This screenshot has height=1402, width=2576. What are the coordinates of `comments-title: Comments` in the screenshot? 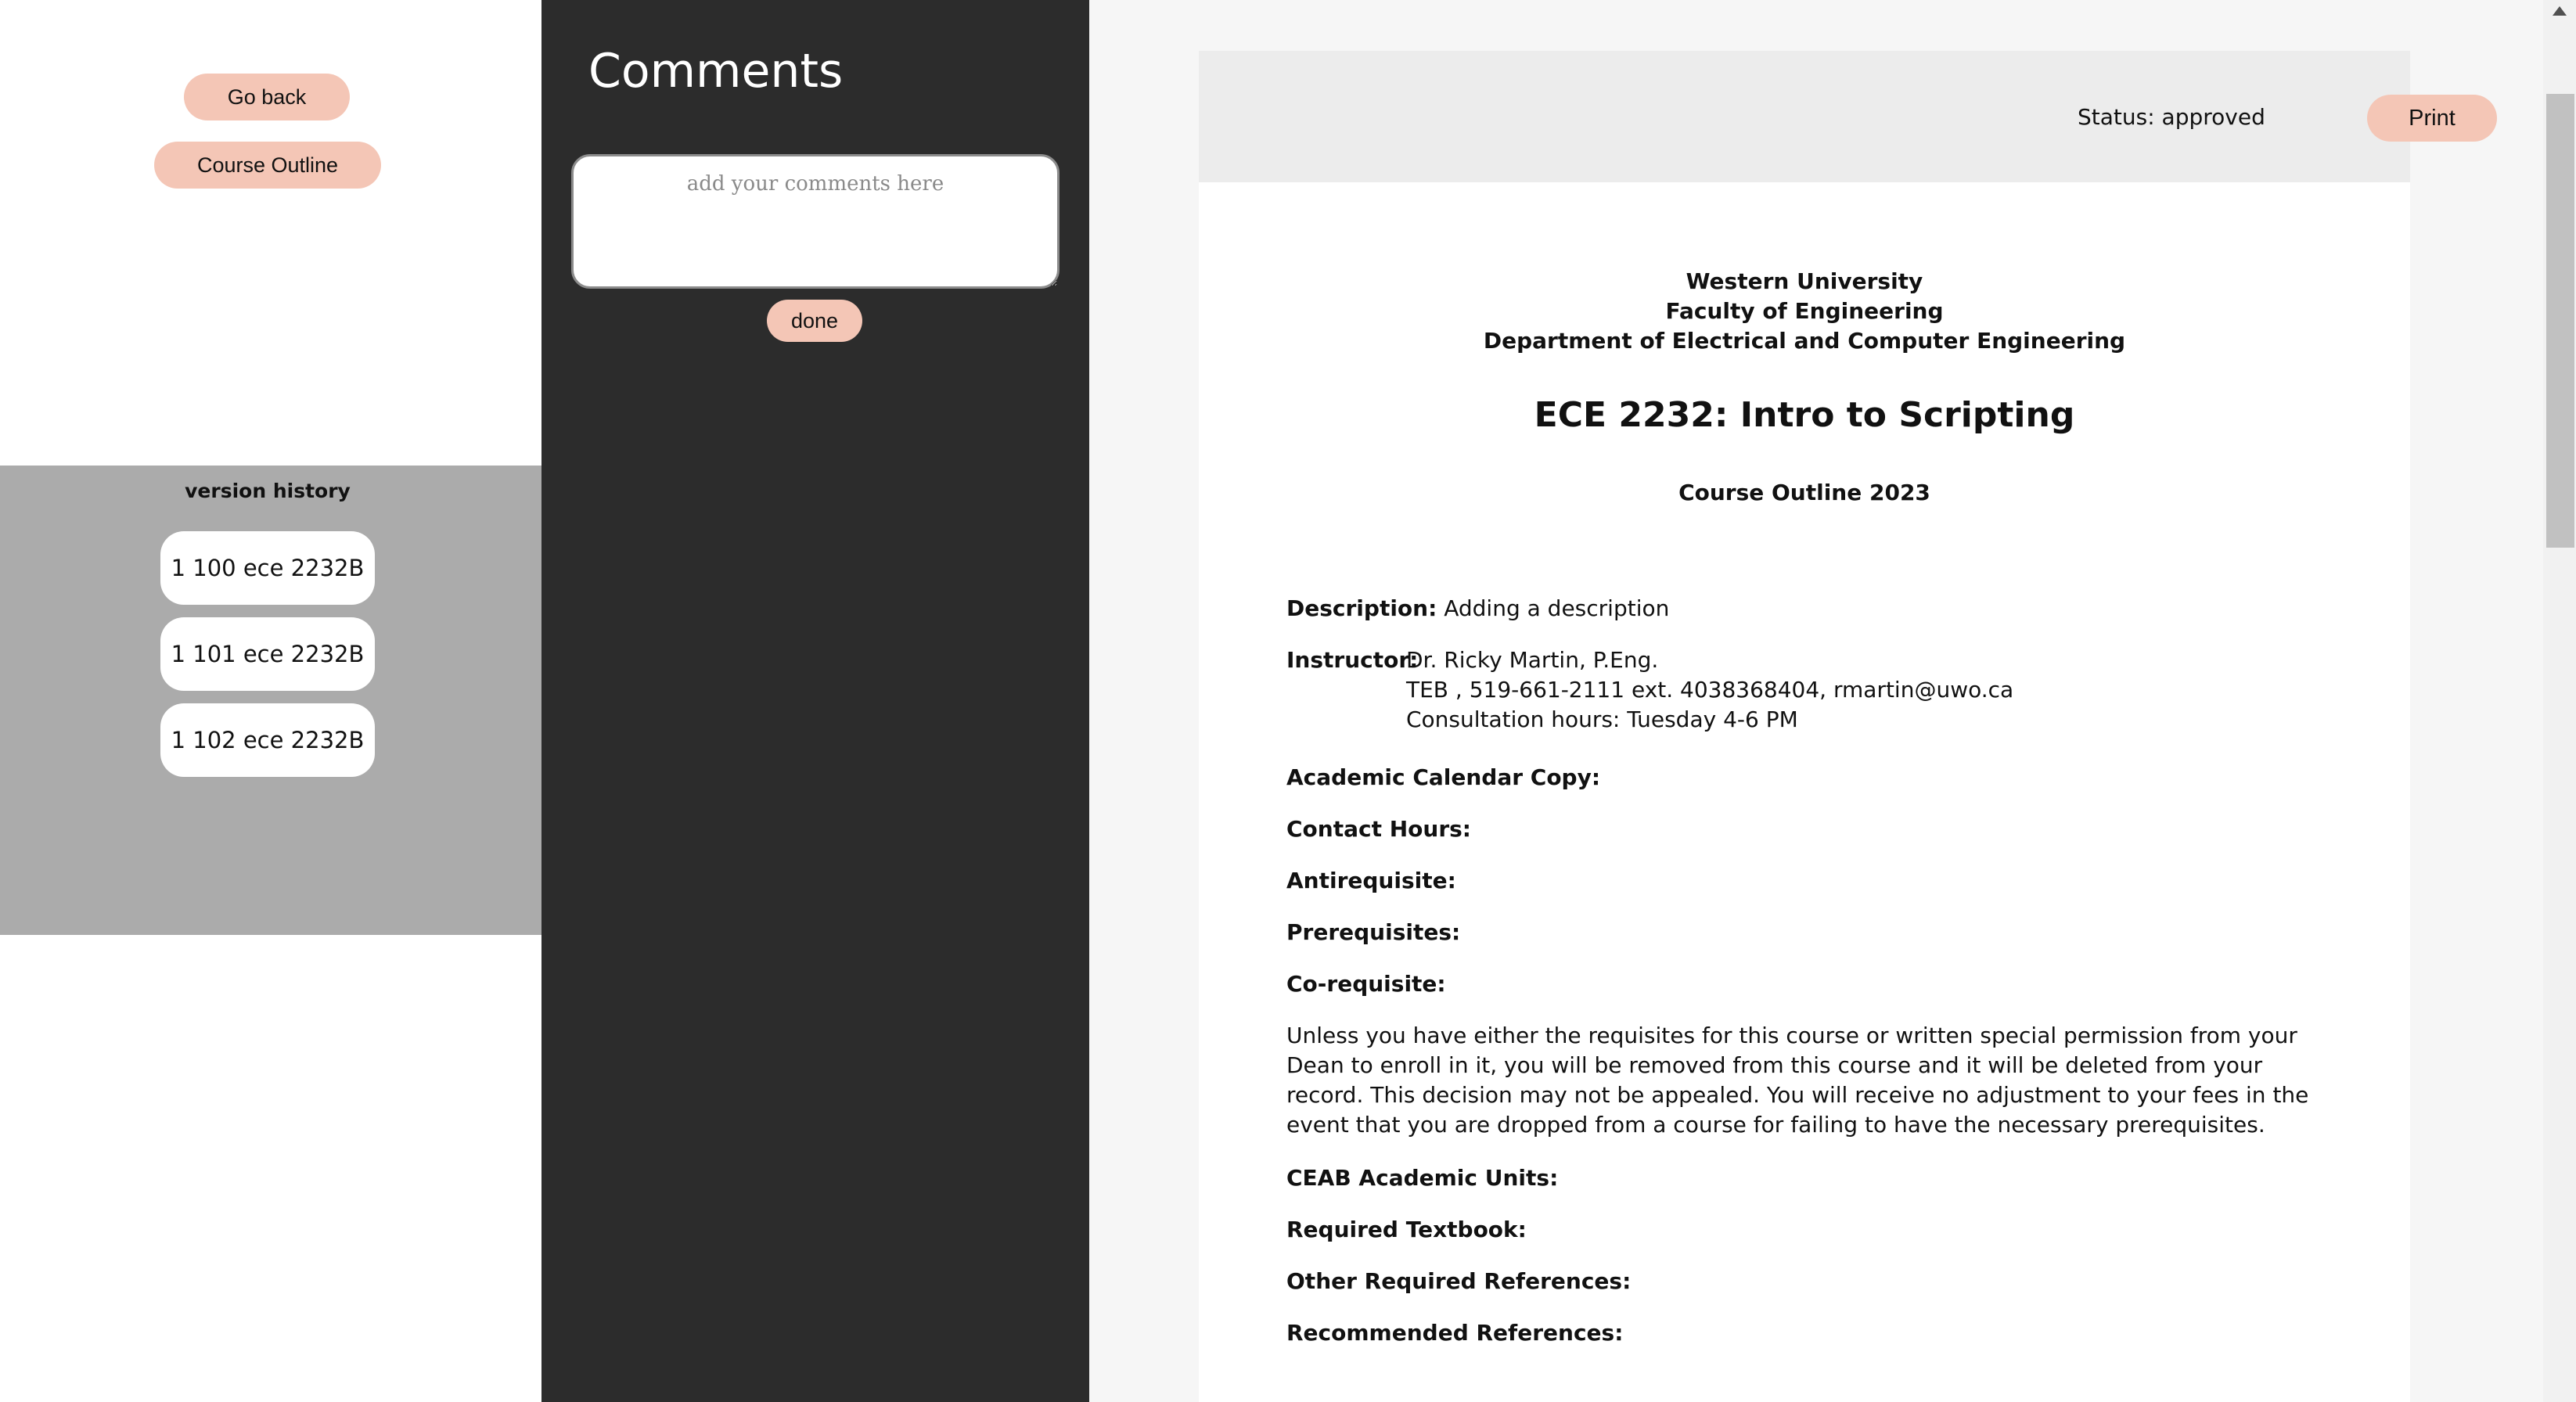 It's located at (716, 71).